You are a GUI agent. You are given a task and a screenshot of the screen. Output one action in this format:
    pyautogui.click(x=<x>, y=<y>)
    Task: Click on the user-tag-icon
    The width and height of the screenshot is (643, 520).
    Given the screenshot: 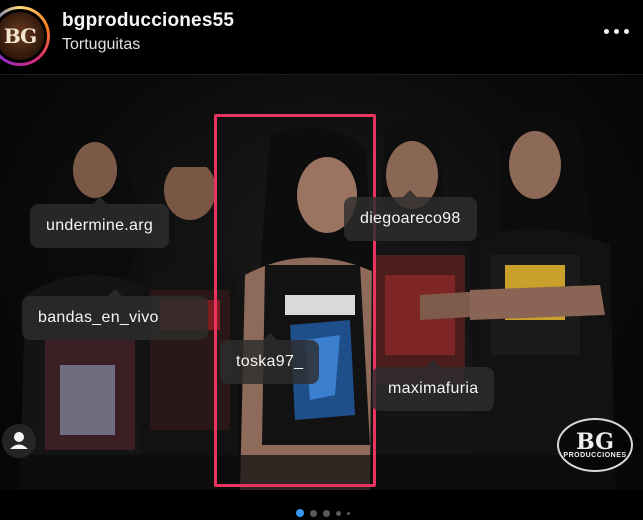 What is the action you would take?
    pyautogui.click(x=19, y=441)
    